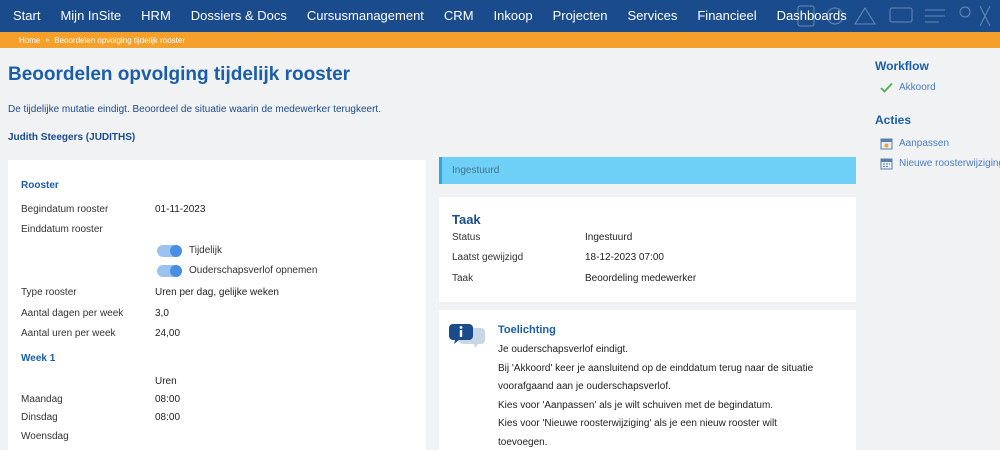  What do you see at coordinates (39, 417) in the screenshot?
I see `day-label: Dinsdag` at bounding box center [39, 417].